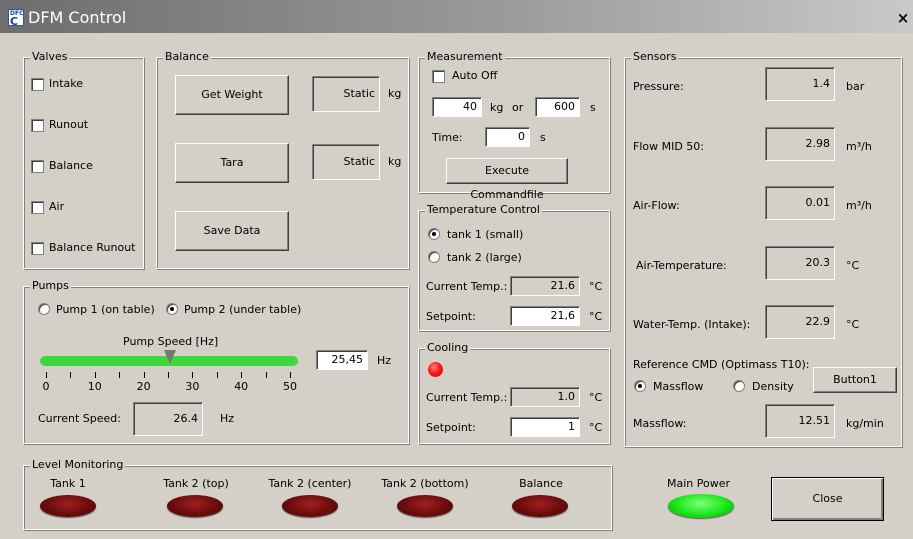 This screenshot has width=913, height=539. What do you see at coordinates (827, 499) in the screenshot?
I see `close-button: Close` at bounding box center [827, 499].